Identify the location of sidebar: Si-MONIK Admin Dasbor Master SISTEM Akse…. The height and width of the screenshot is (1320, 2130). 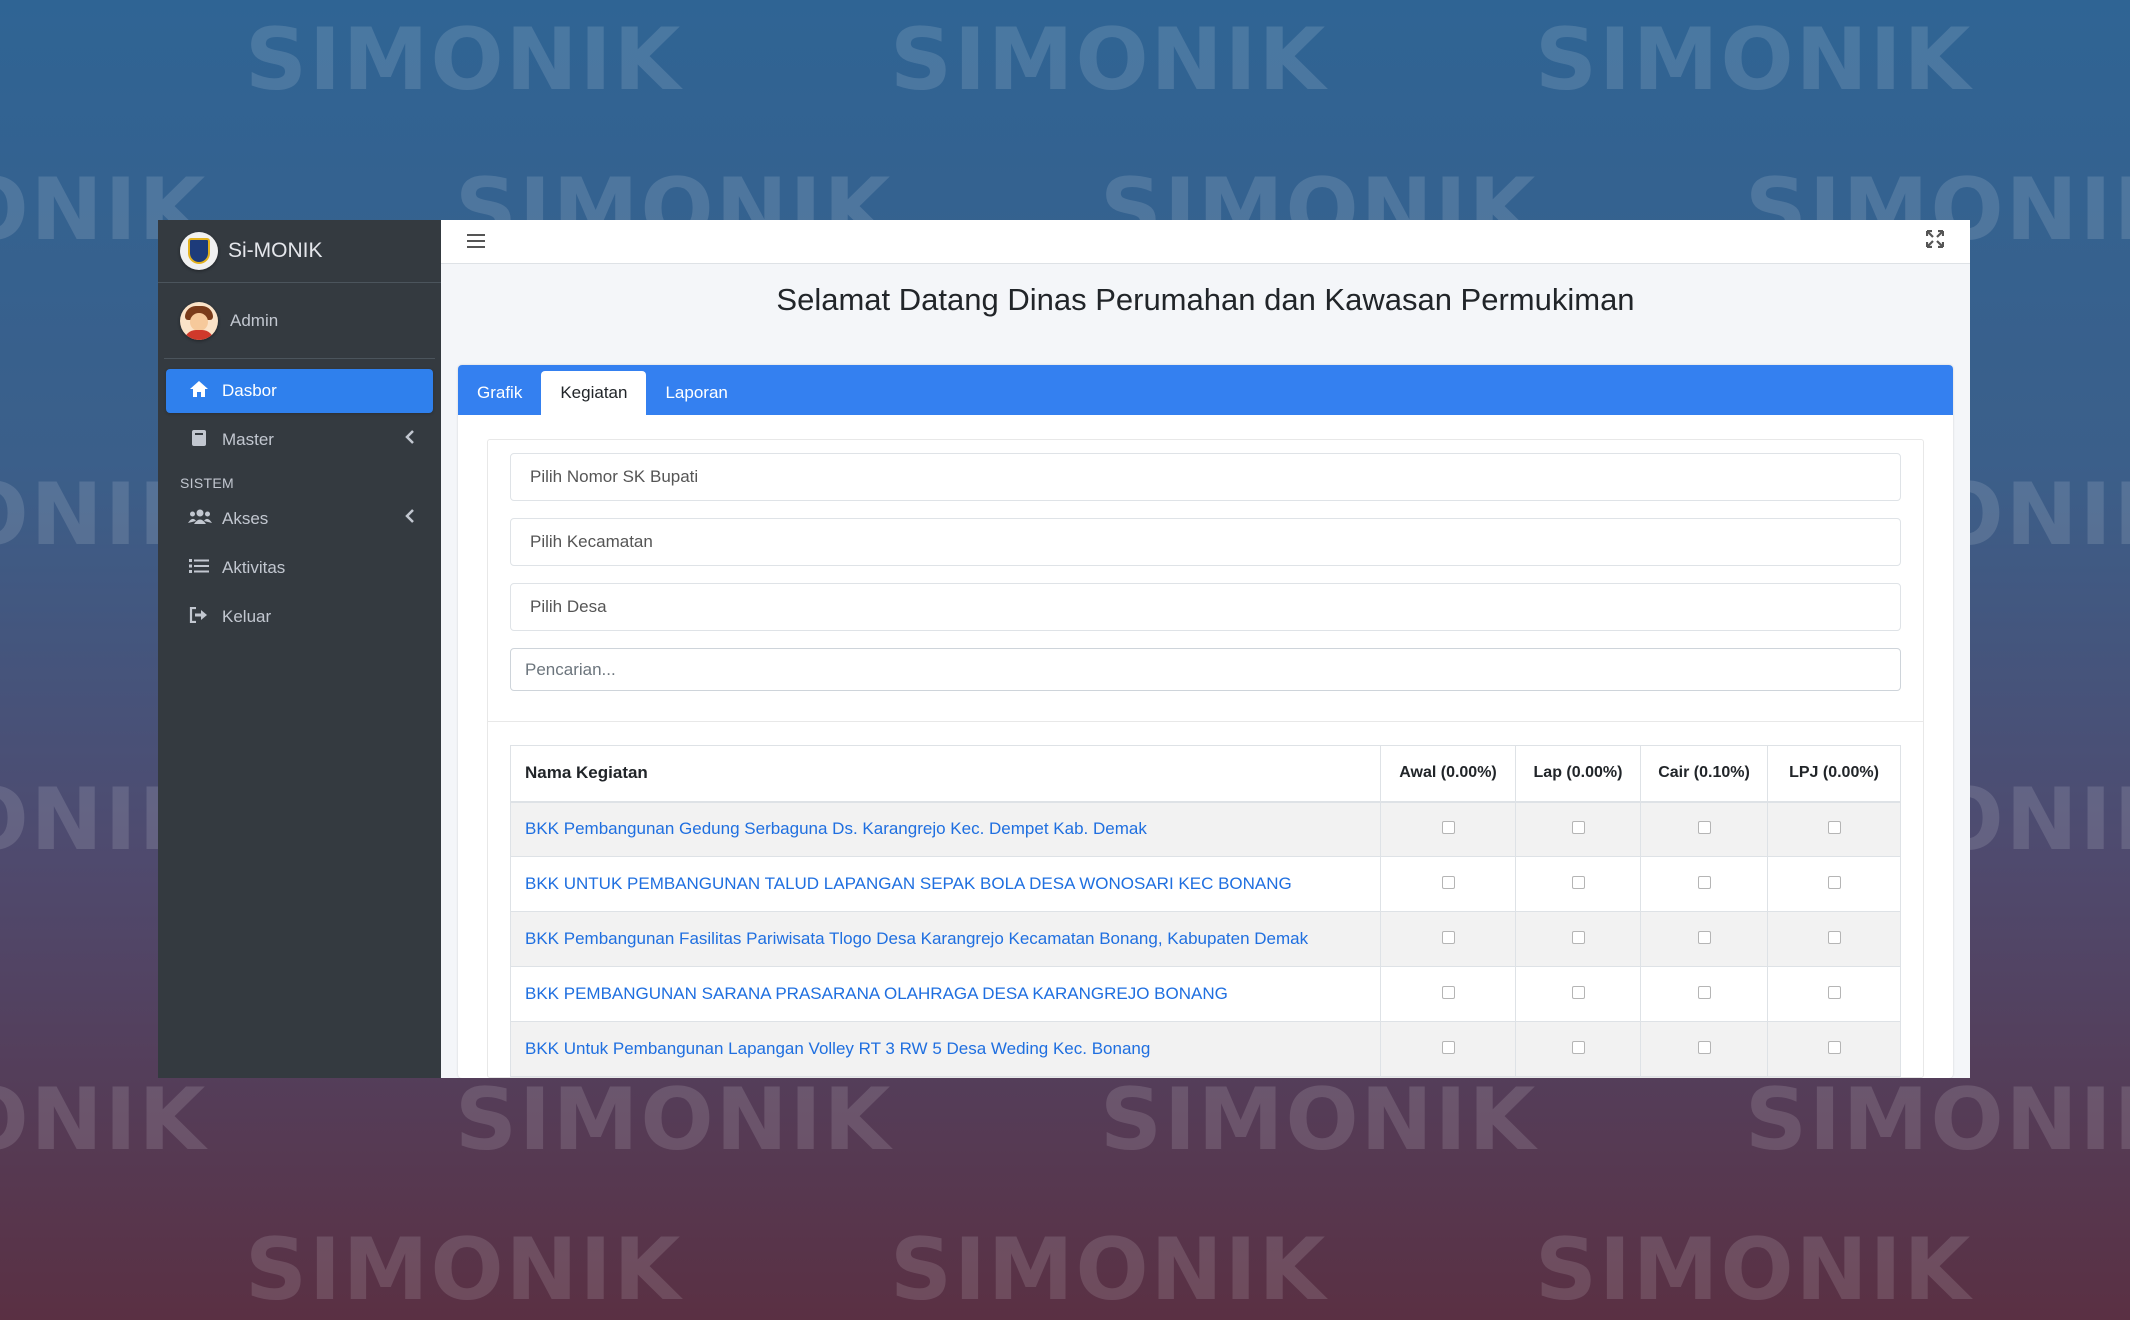
(299, 649).